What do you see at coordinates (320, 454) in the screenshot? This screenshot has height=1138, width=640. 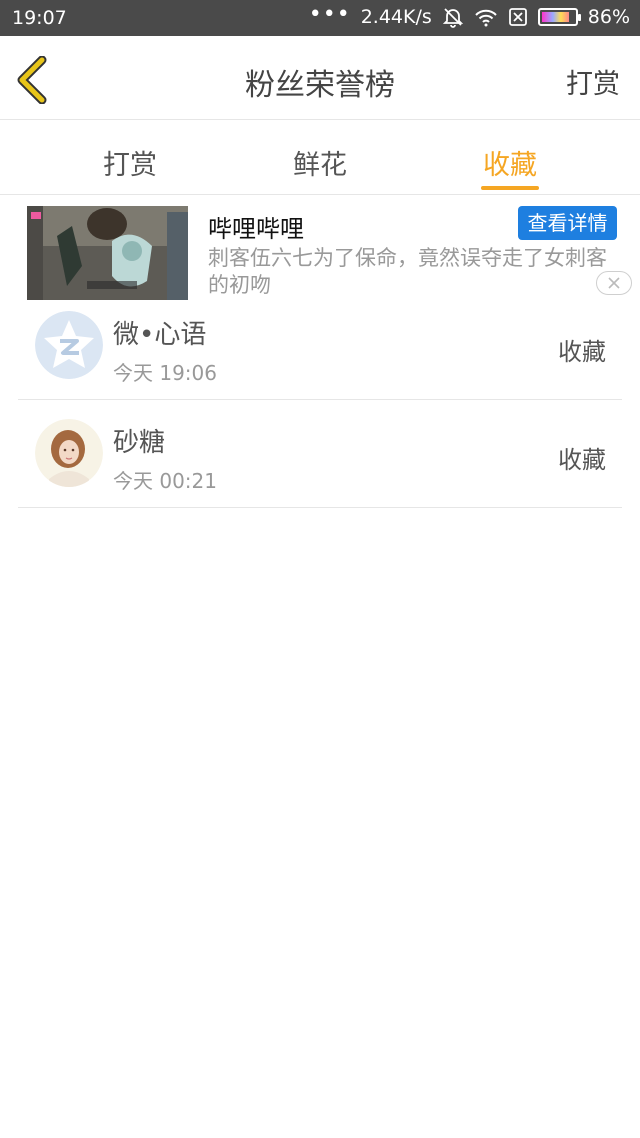 I see `list-item: 砂糖 今天 00:21 收藏` at bounding box center [320, 454].